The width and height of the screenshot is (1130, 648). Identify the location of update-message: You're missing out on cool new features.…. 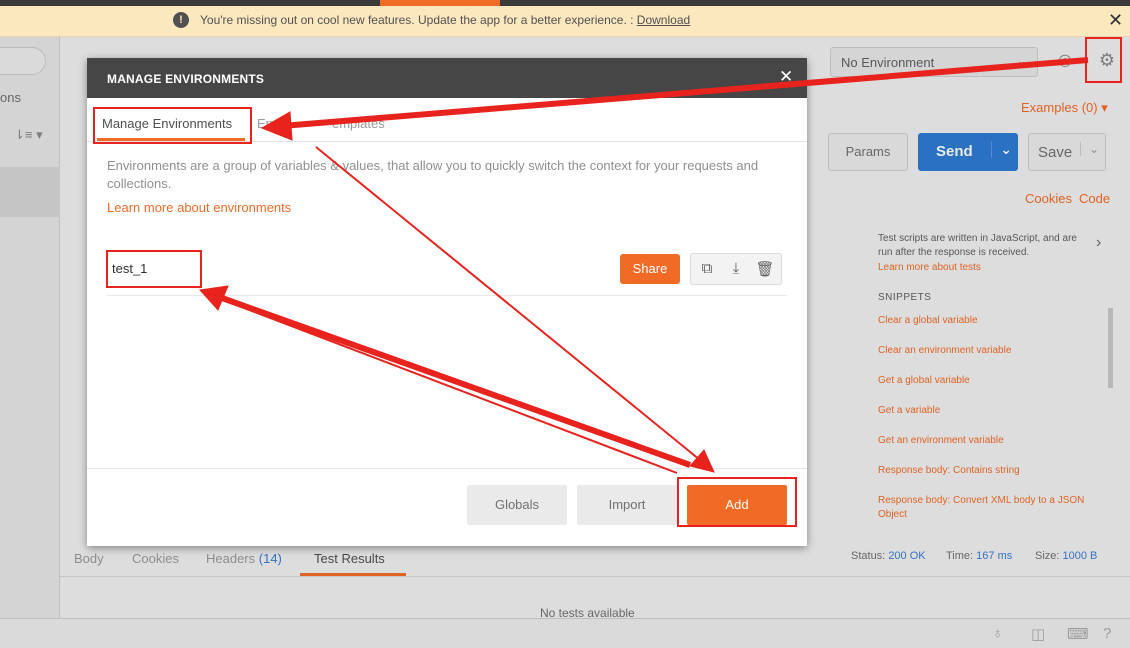
(445, 20).